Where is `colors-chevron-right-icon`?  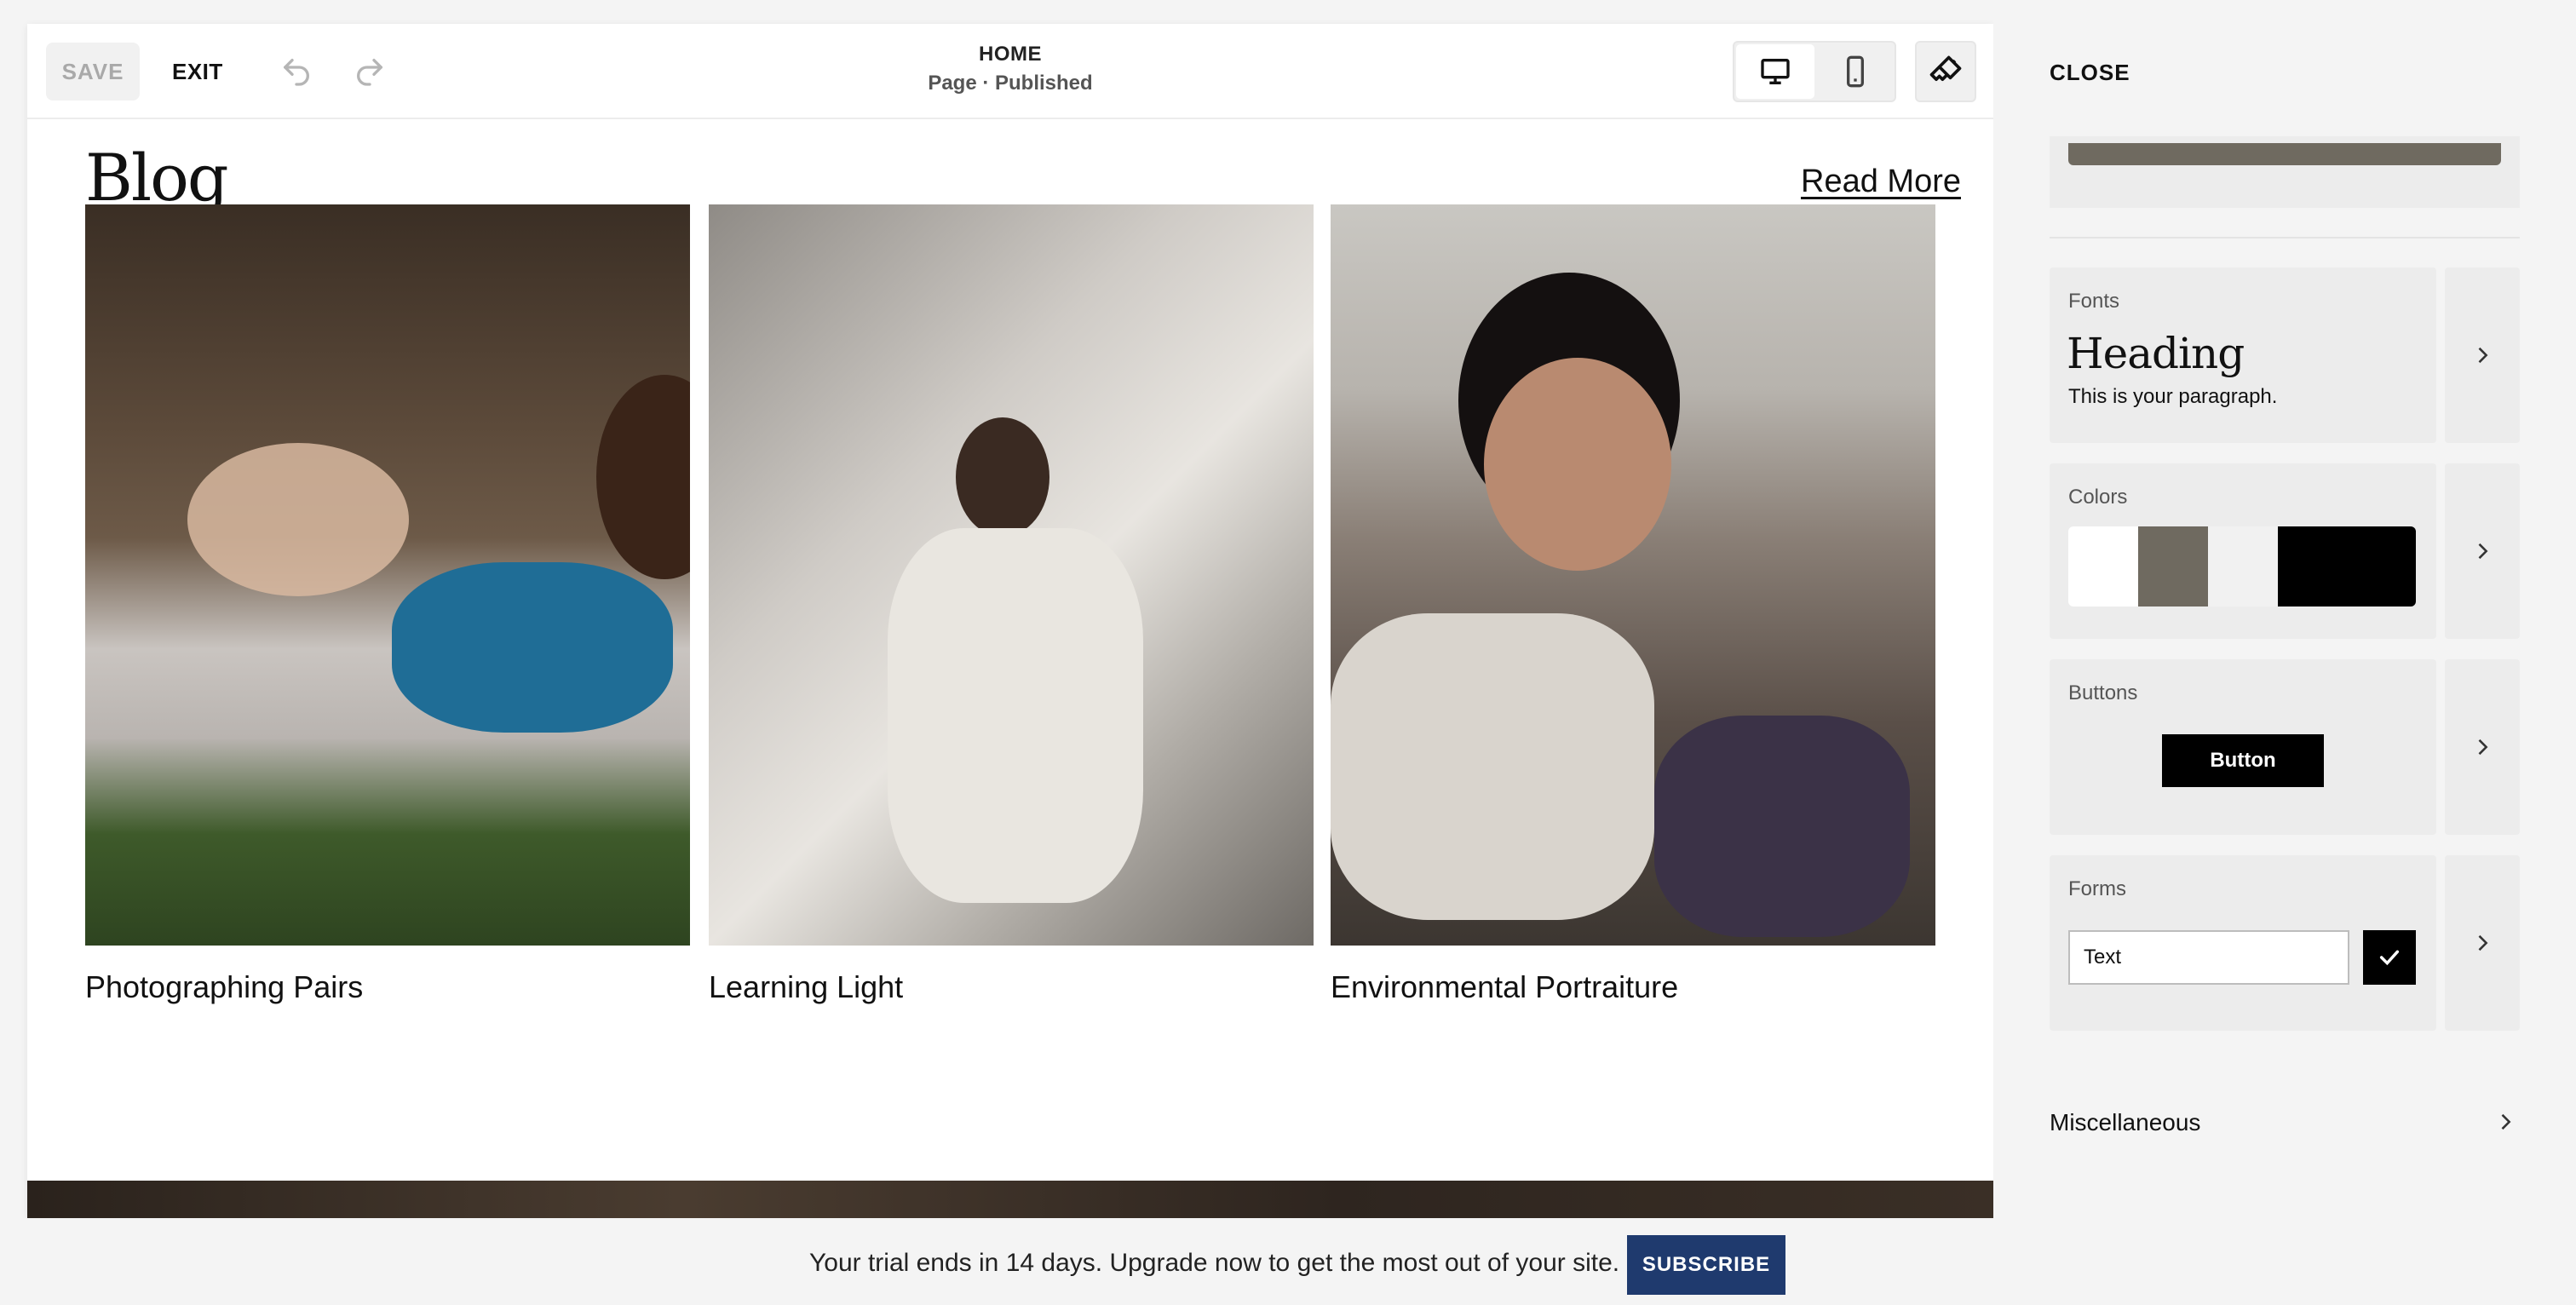
colors-chevron-right-icon is located at coordinates (2483, 551).